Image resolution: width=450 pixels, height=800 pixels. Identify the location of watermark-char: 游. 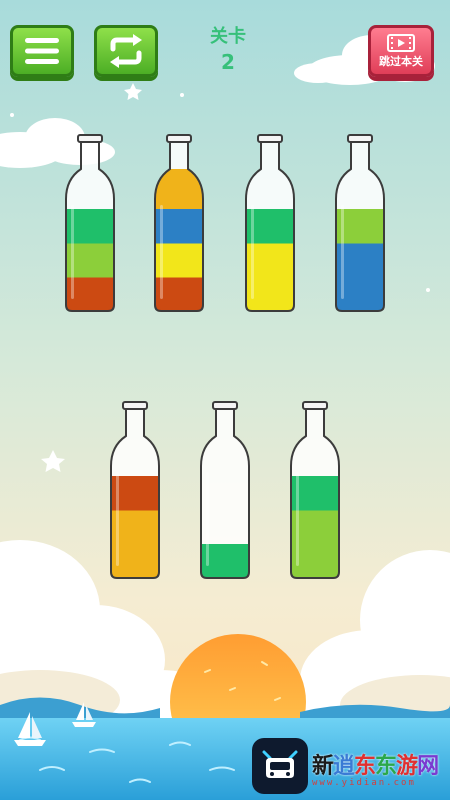
(407, 766).